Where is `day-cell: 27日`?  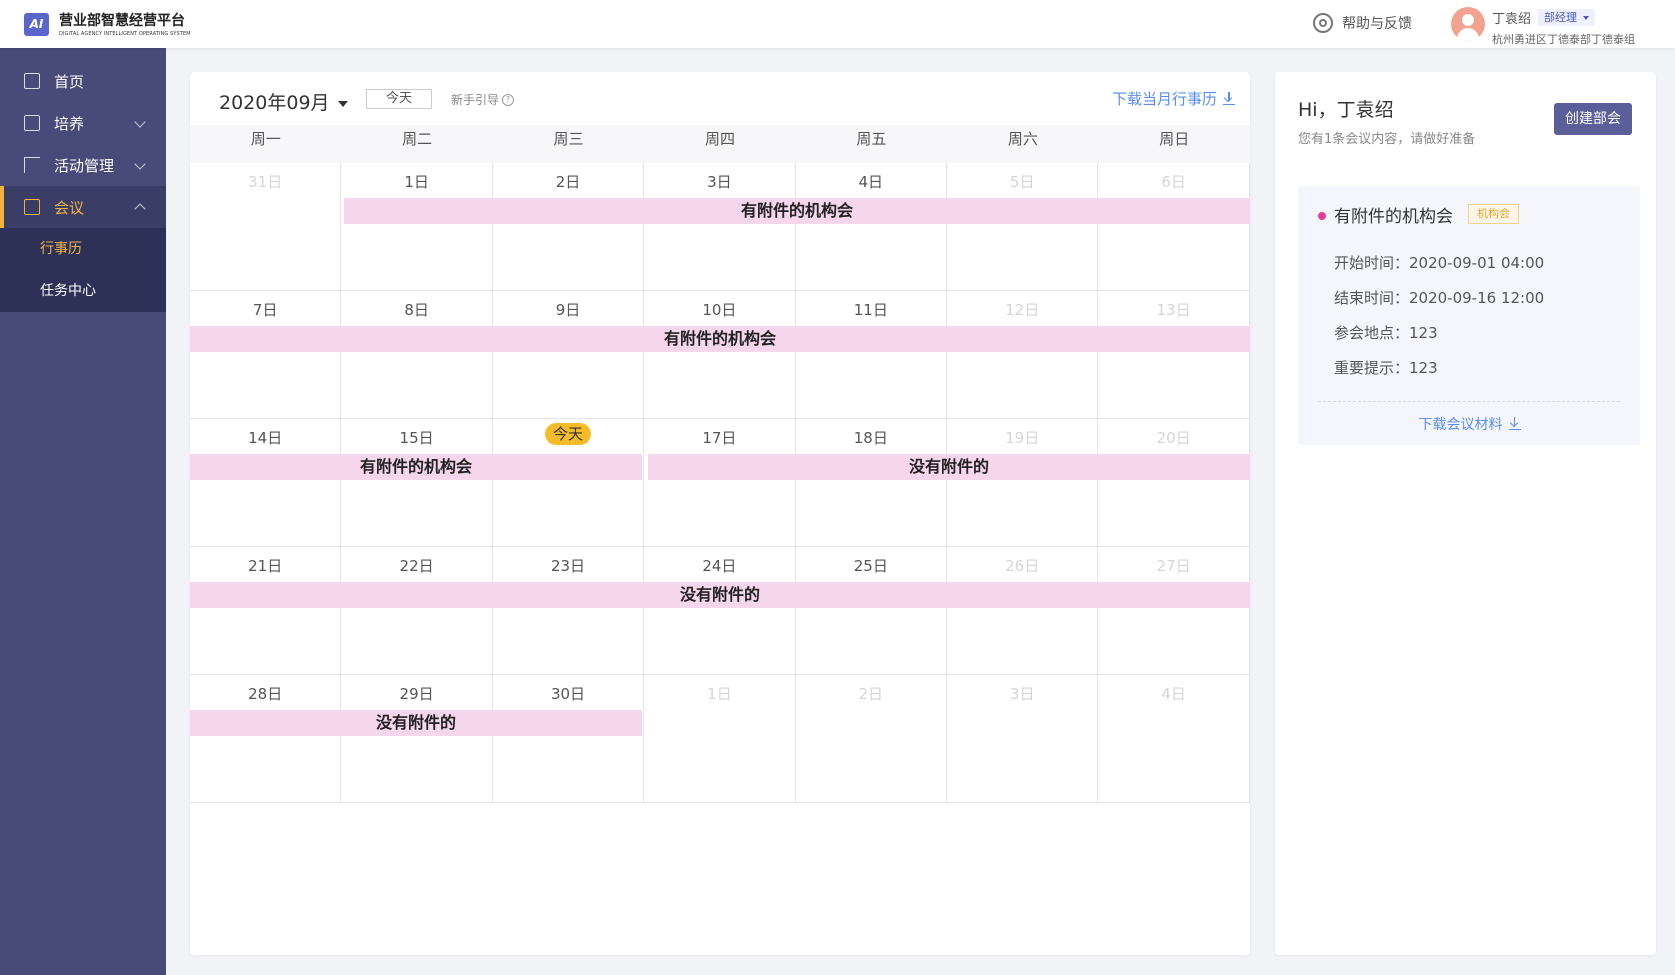
day-cell: 27日 is located at coordinates (1174, 611).